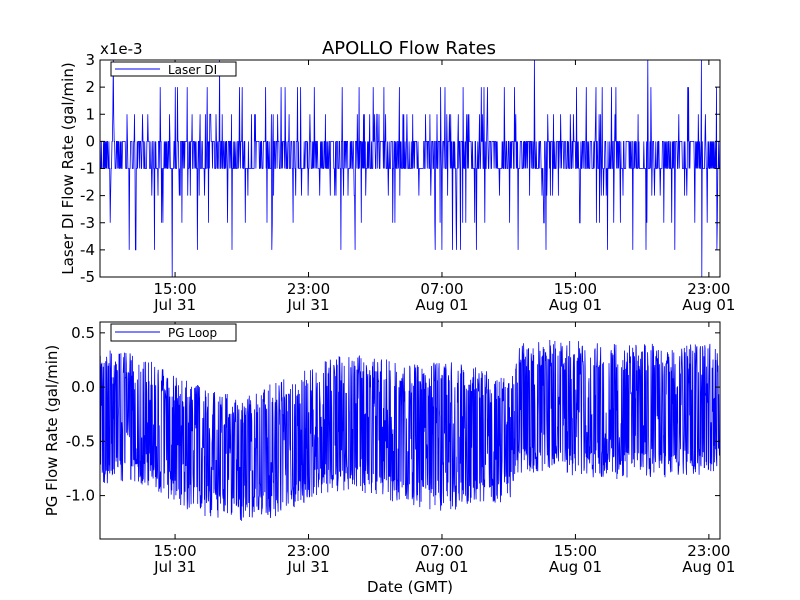  I want to click on y-tick-label: 0.5, so click(83, 333).